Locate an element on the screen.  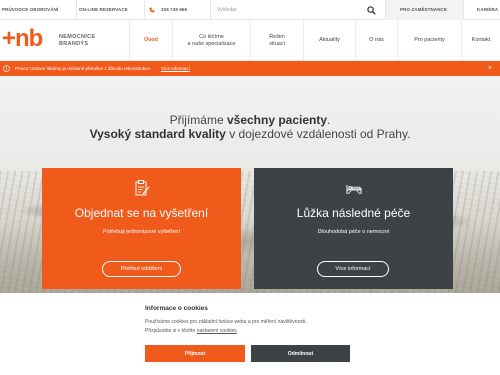
nav-about: O nás is located at coordinates (376, 40).